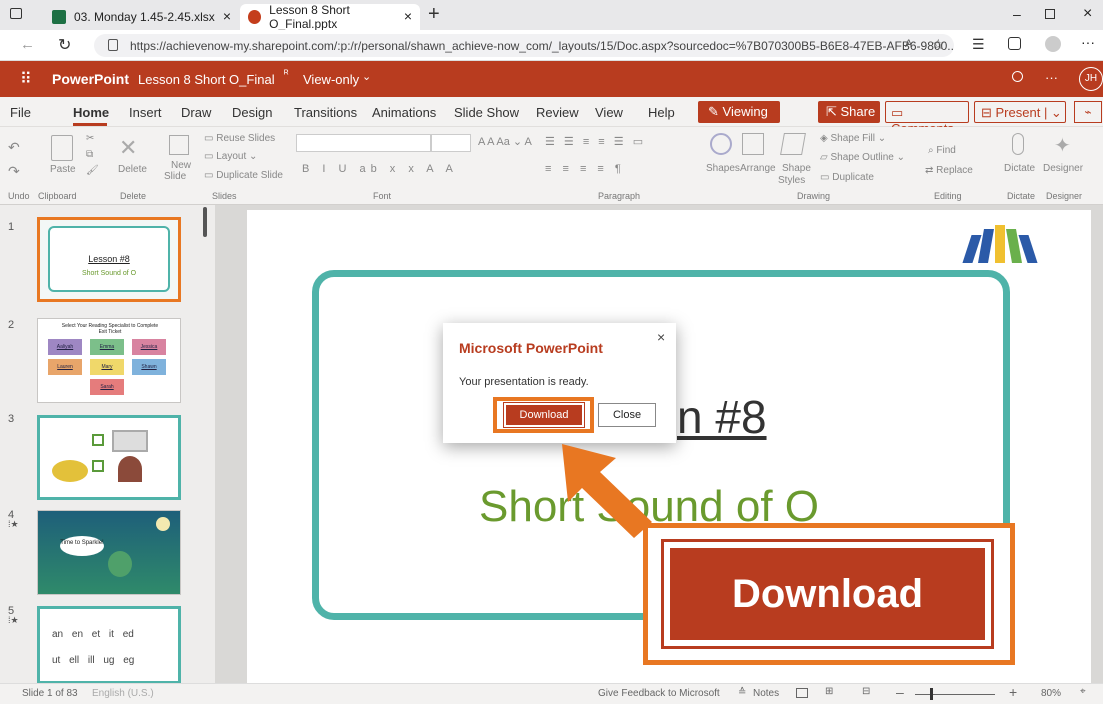 This screenshot has width=1103, height=704. What do you see at coordinates (1062, 145) in the screenshot?
I see `designer-icon: ✦` at bounding box center [1062, 145].